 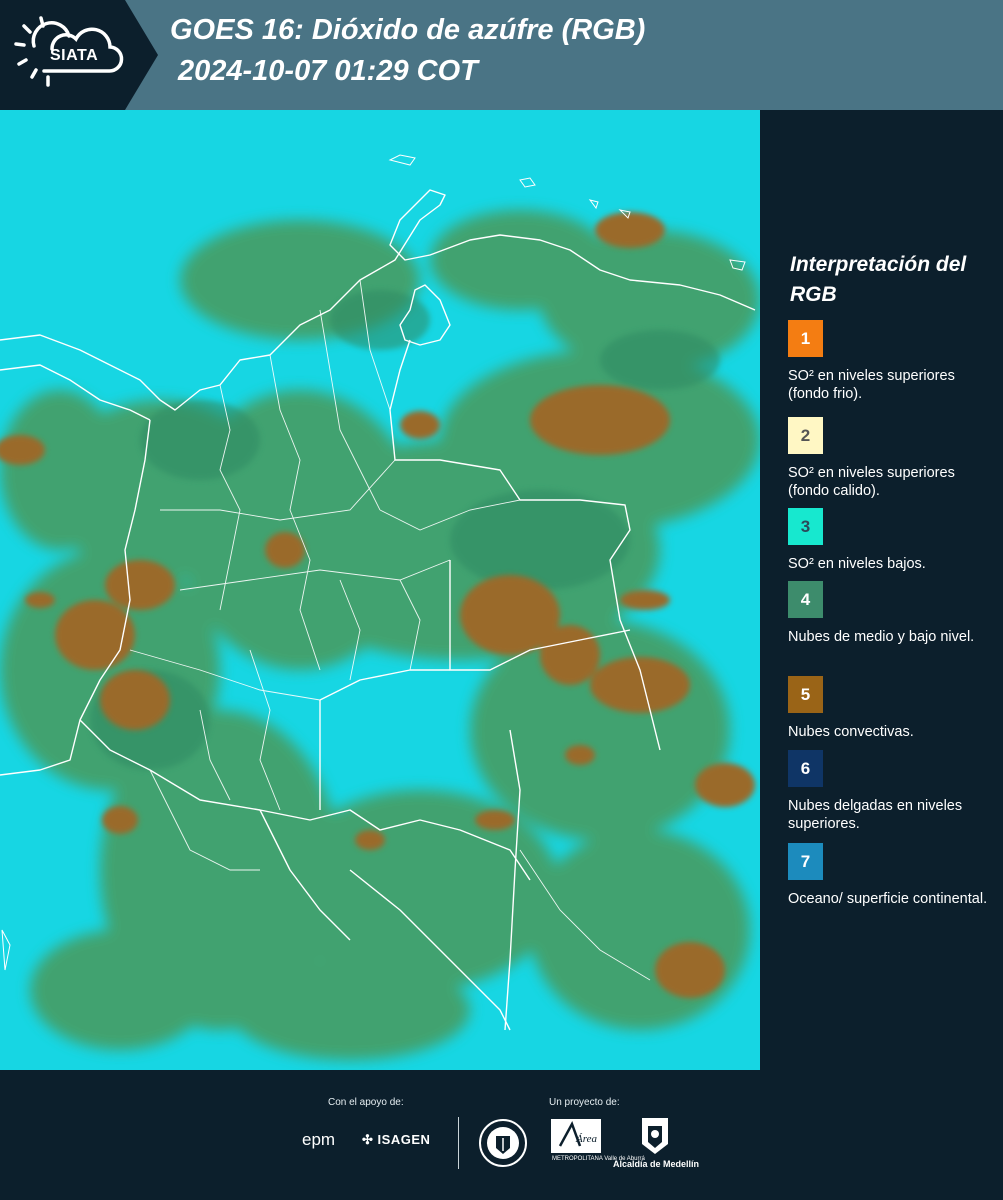 I want to click on isagen-text: ISAGEN, so click(x=404, y=1139).